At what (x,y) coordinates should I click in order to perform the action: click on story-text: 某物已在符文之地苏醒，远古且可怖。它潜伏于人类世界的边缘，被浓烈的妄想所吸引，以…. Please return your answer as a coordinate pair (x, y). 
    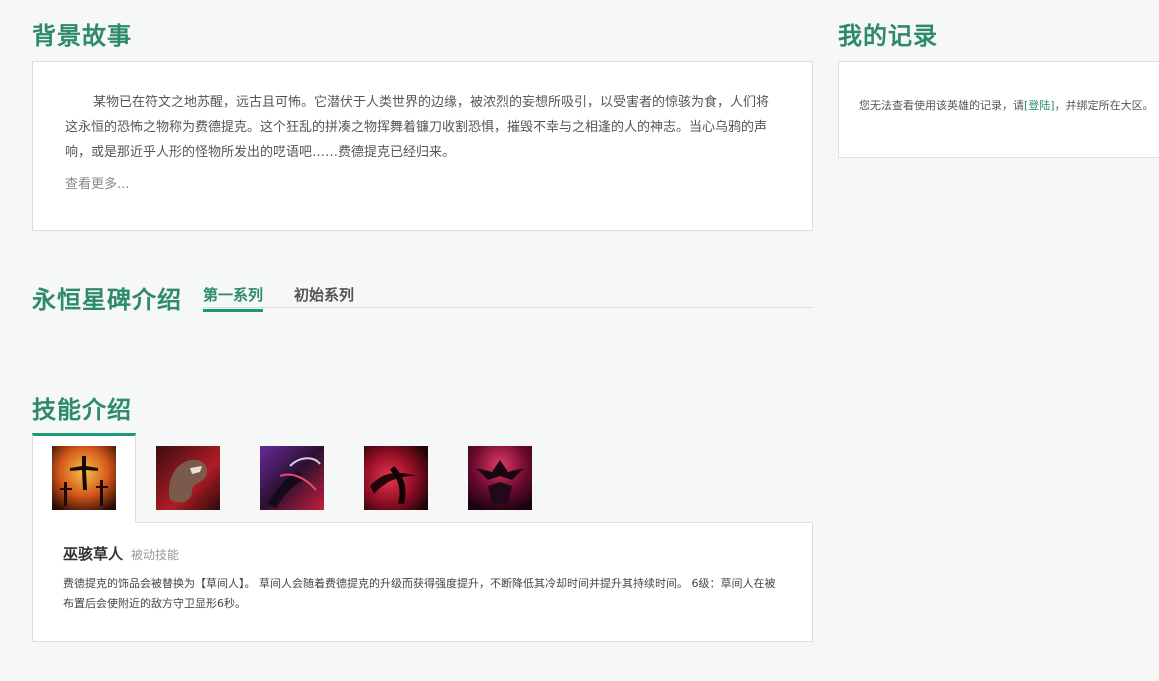
    Looking at the image, I should click on (417, 127).